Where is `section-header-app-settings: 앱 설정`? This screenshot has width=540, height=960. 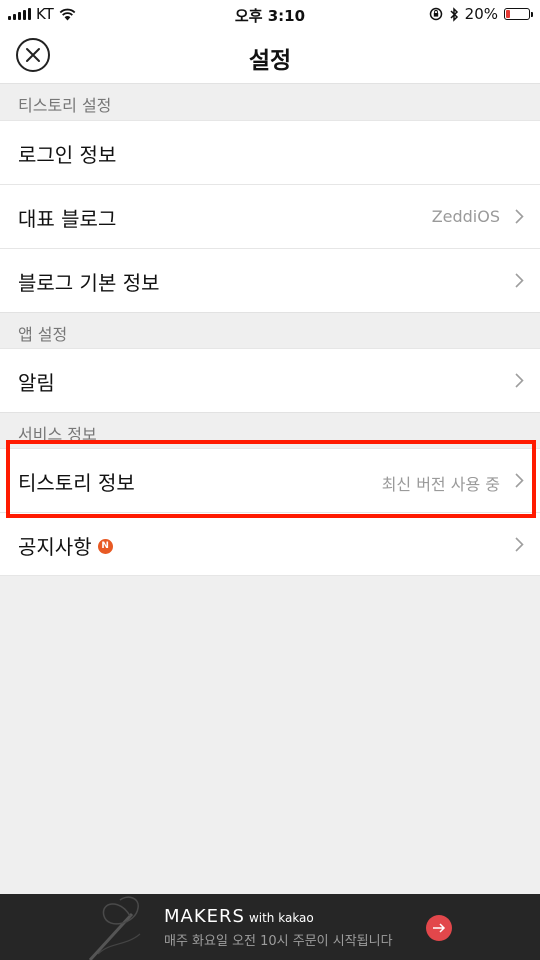 section-header-app-settings: 앱 설정 is located at coordinates (270, 330).